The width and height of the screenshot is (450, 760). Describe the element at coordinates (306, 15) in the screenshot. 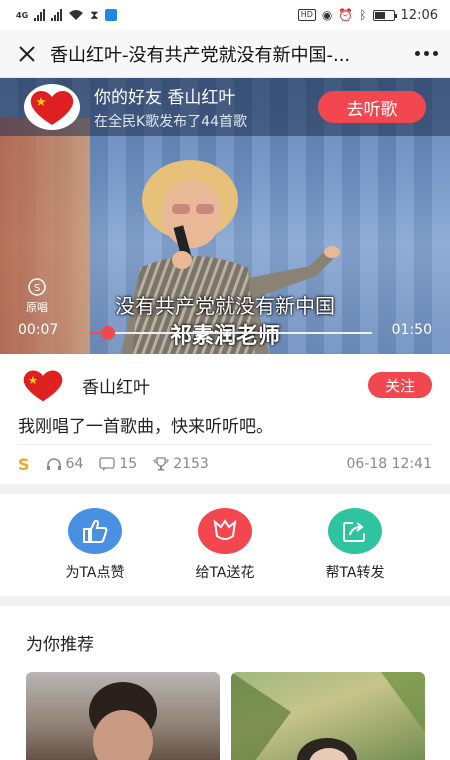

I see `hd-icon: HD` at that location.